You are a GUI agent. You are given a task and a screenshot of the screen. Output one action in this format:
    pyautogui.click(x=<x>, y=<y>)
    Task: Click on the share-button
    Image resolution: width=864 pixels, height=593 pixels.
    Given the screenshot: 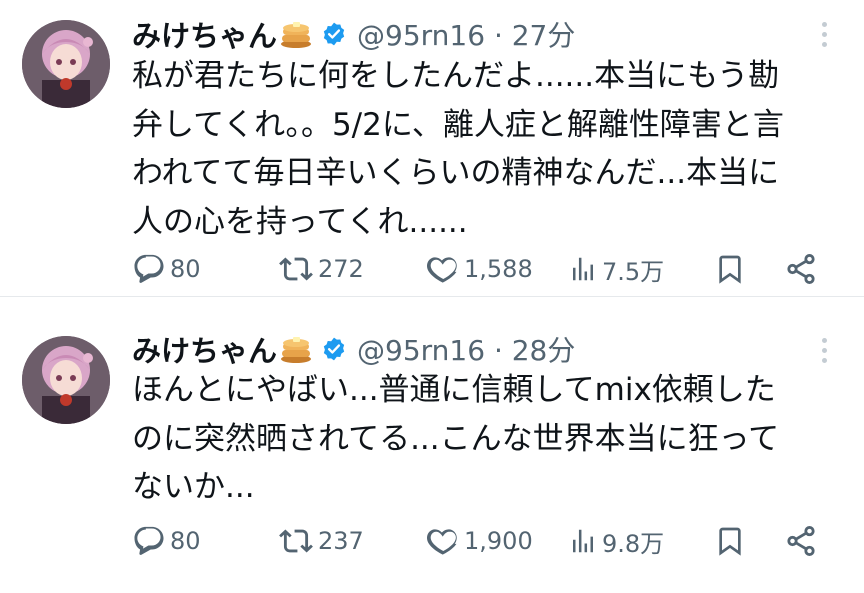 What is the action you would take?
    pyautogui.click(x=801, y=541)
    